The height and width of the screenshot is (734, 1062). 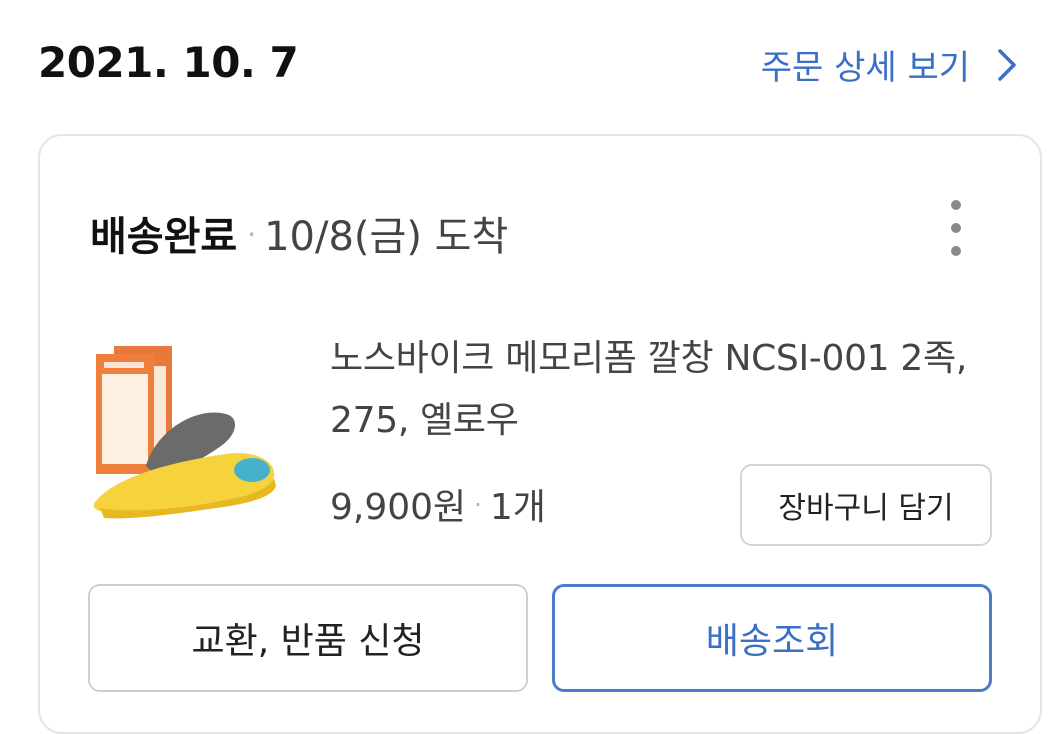 I want to click on product-price: 9,900원, so click(x=398, y=507).